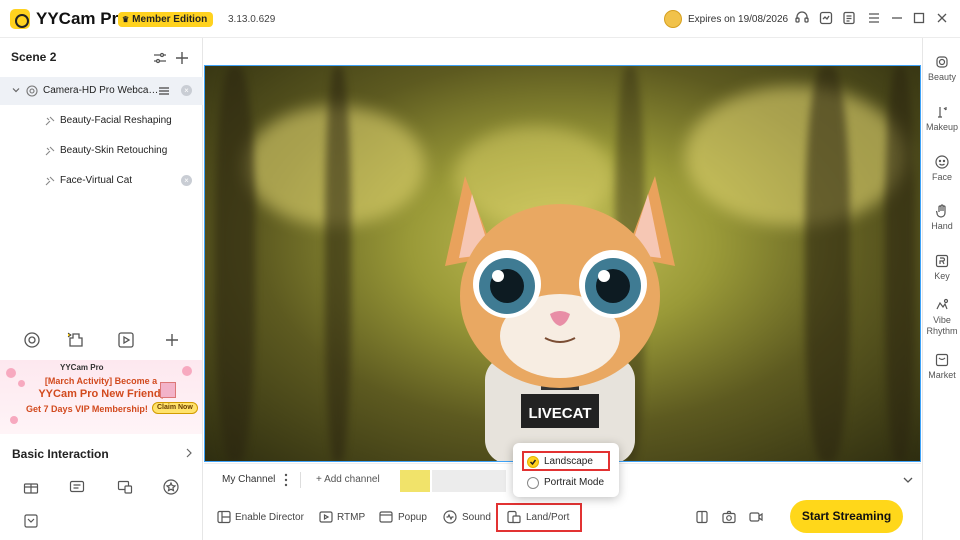 This screenshot has height=540, width=960. I want to click on app-version: 3.13.0.629, so click(252, 19).